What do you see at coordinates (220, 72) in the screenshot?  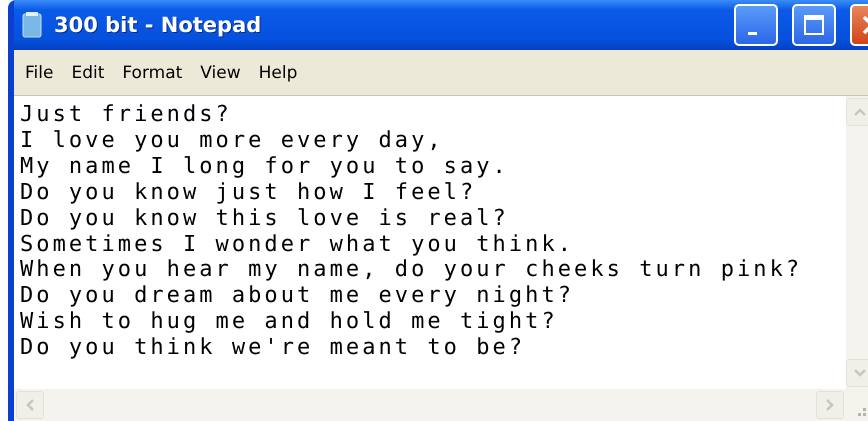 I see `menu-item: View` at bounding box center [220, 72].